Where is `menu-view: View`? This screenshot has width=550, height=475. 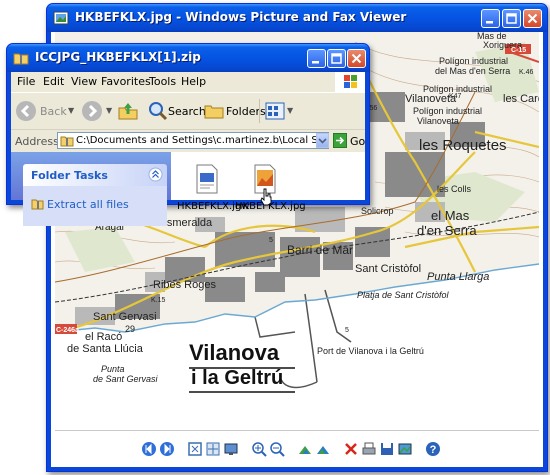
menu-view: View is located at coordinates (84, 81).